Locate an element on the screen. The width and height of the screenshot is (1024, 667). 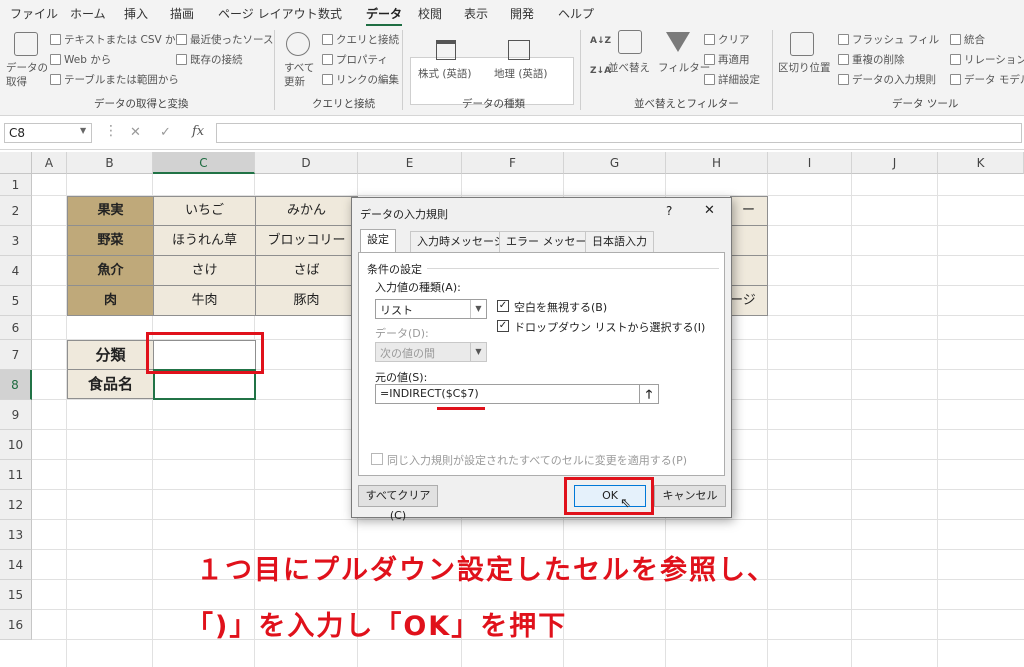
cancel-icon: ✕ is located at coordinates (135, 132).